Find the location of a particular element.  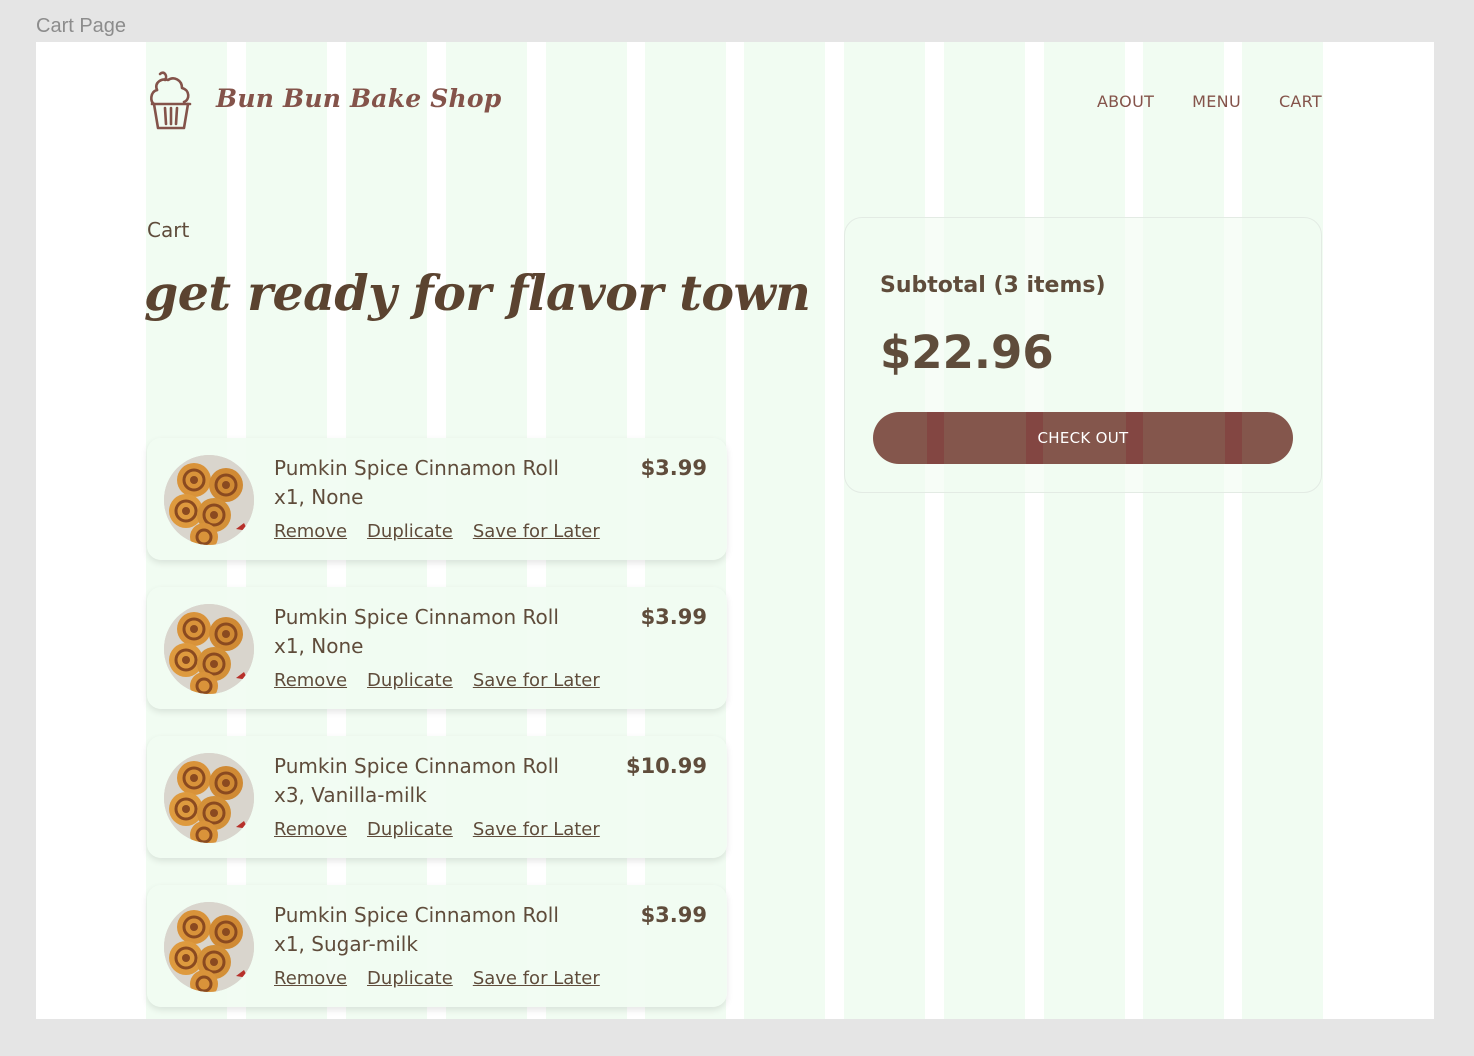

main-nav: ABOUT MENU CART is located at coordinates (1190, 101).